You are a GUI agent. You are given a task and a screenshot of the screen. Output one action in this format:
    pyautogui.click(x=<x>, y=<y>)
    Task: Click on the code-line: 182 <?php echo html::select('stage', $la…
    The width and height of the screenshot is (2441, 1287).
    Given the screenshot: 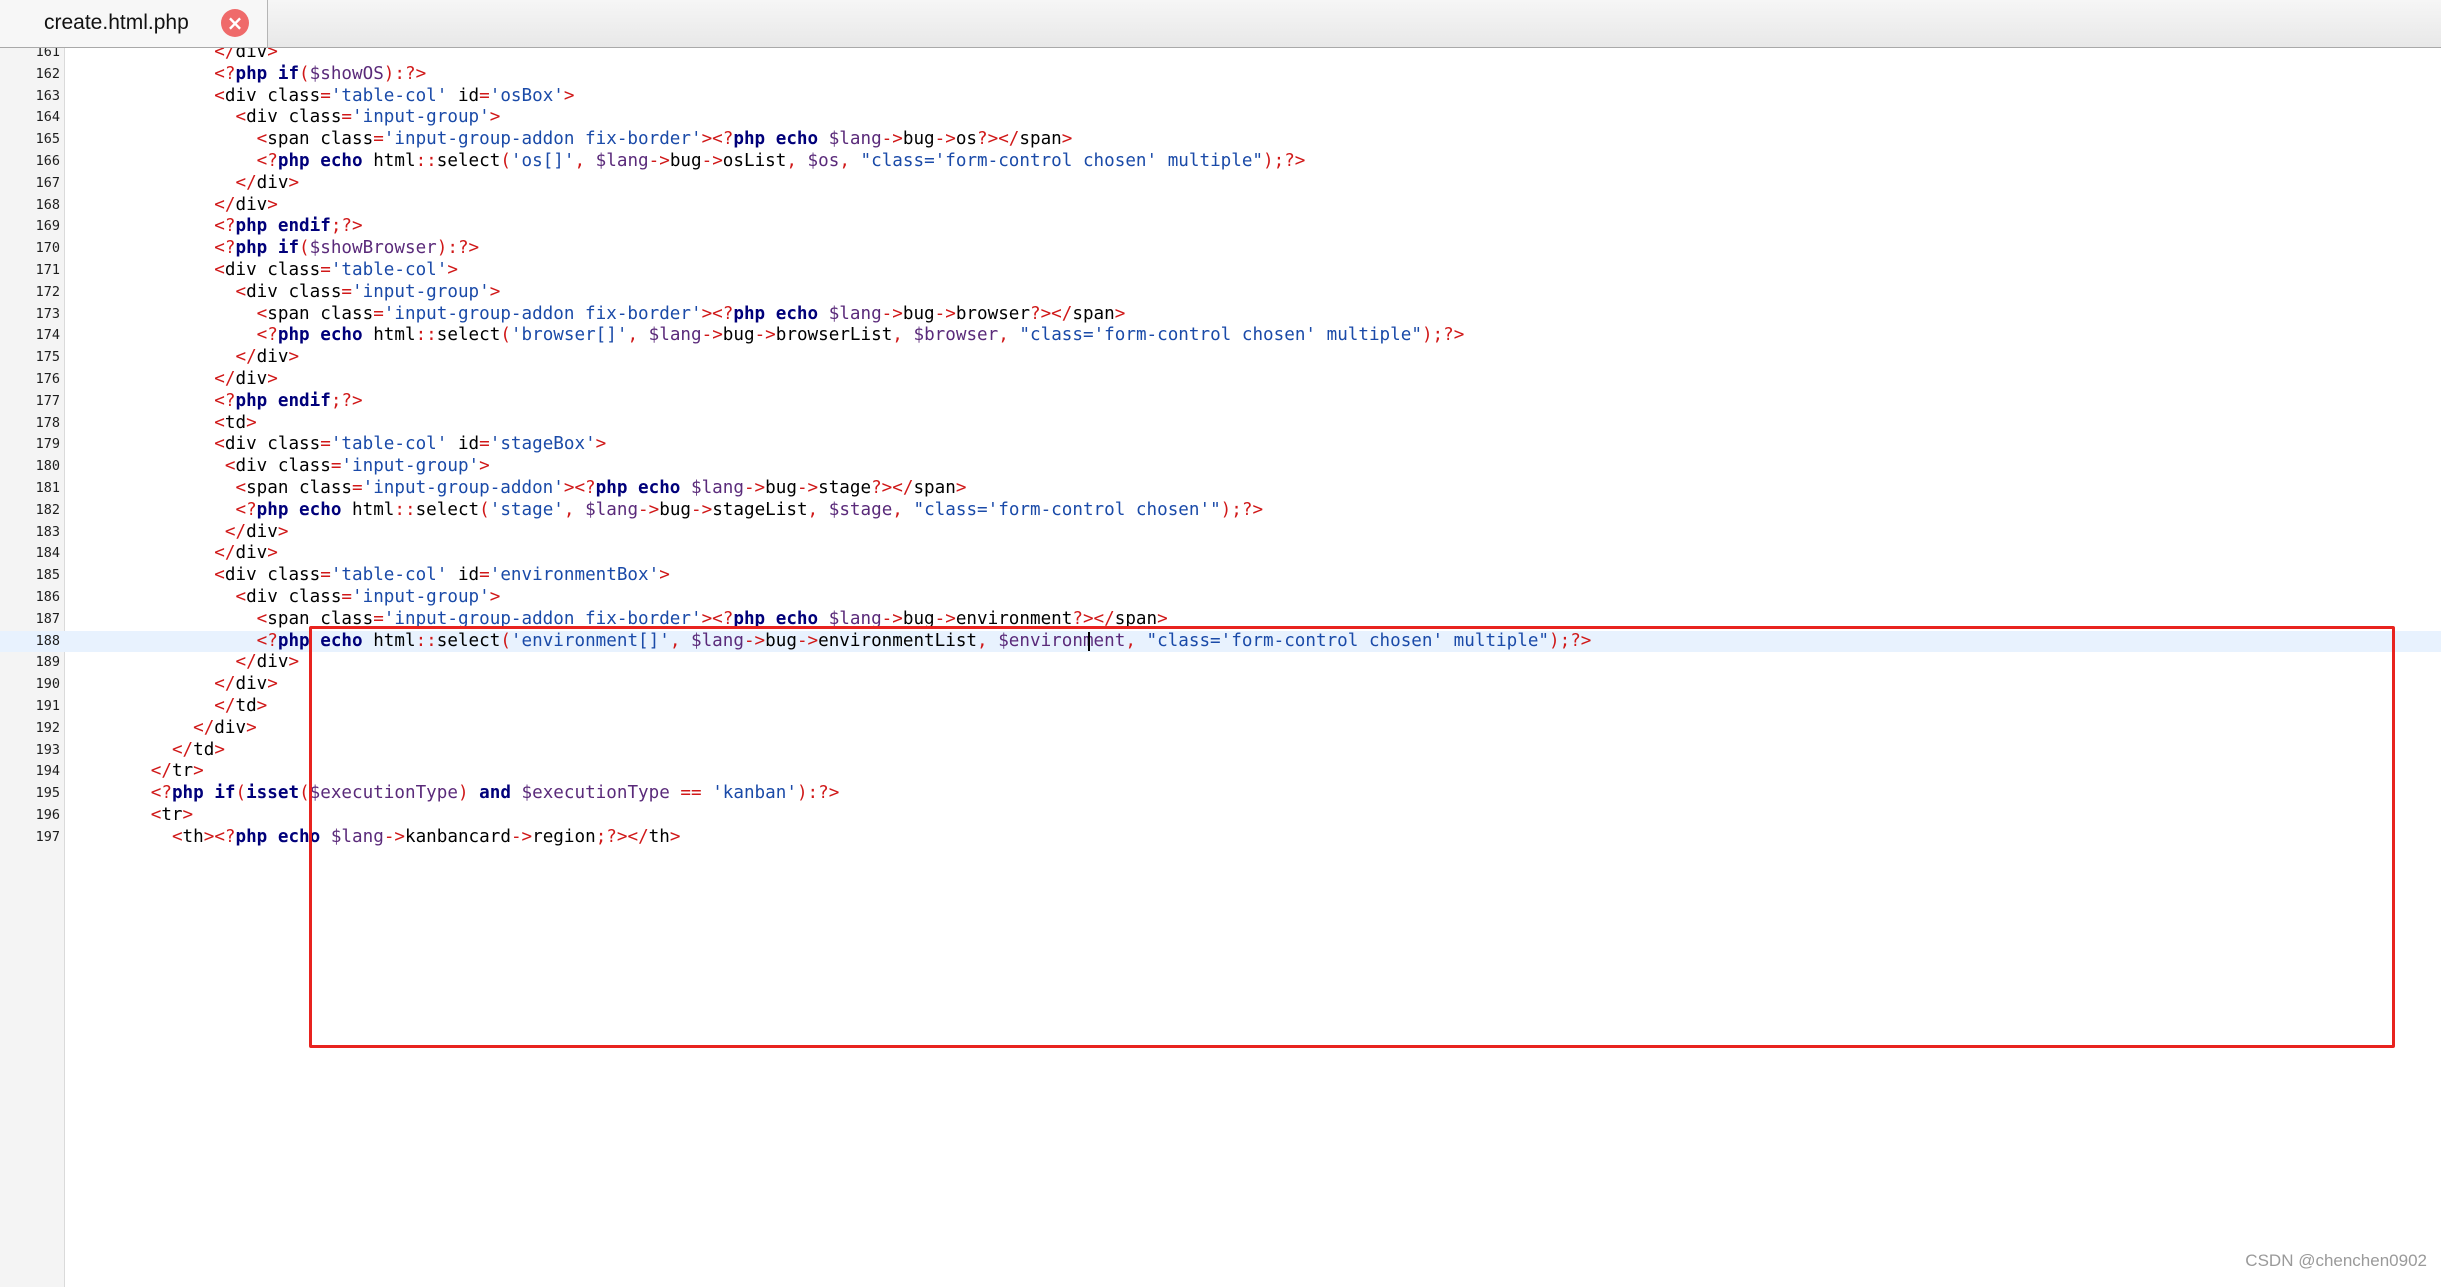 What is the action you would take?
    pyautogui.click(x=1220, y=511)
    